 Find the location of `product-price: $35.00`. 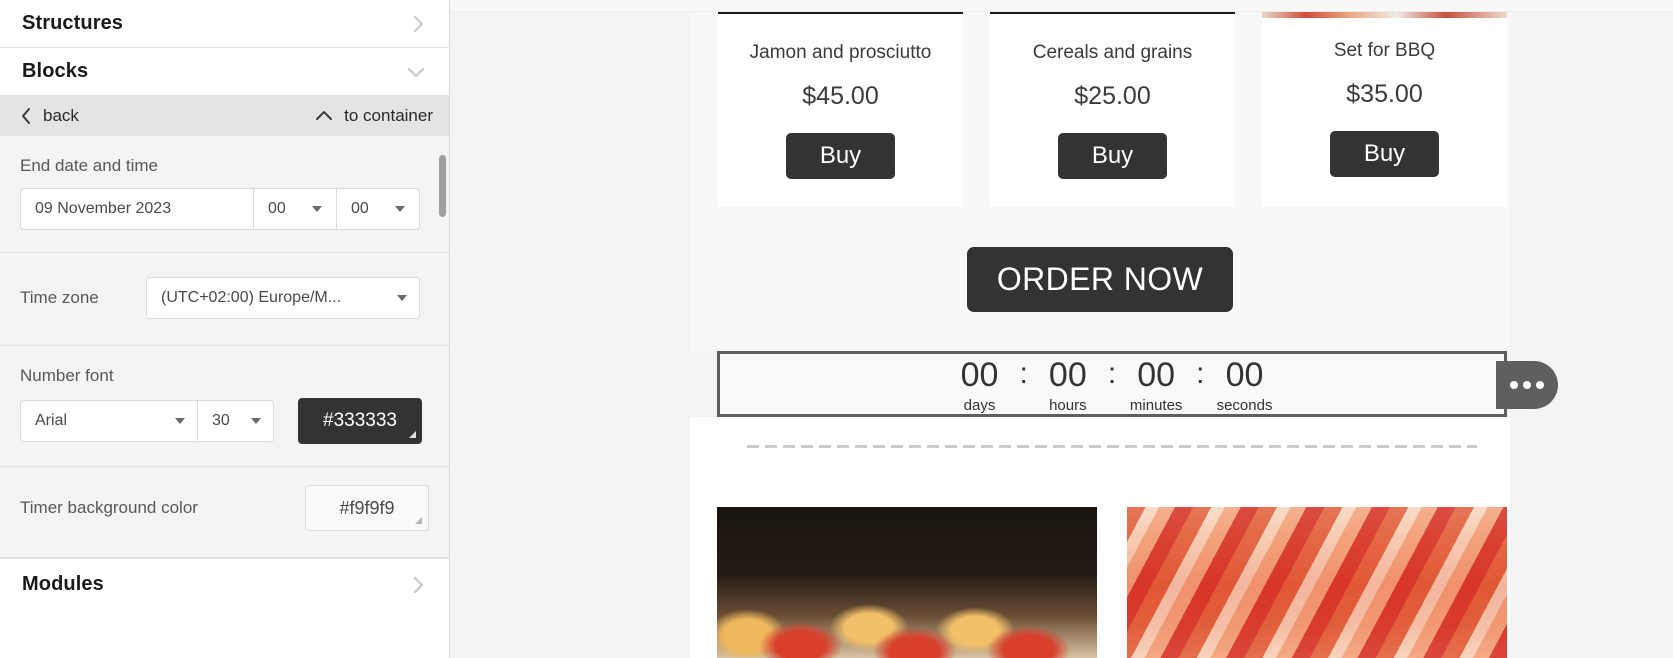

product-price: $35.00 is located at coordinates (1384, 94).